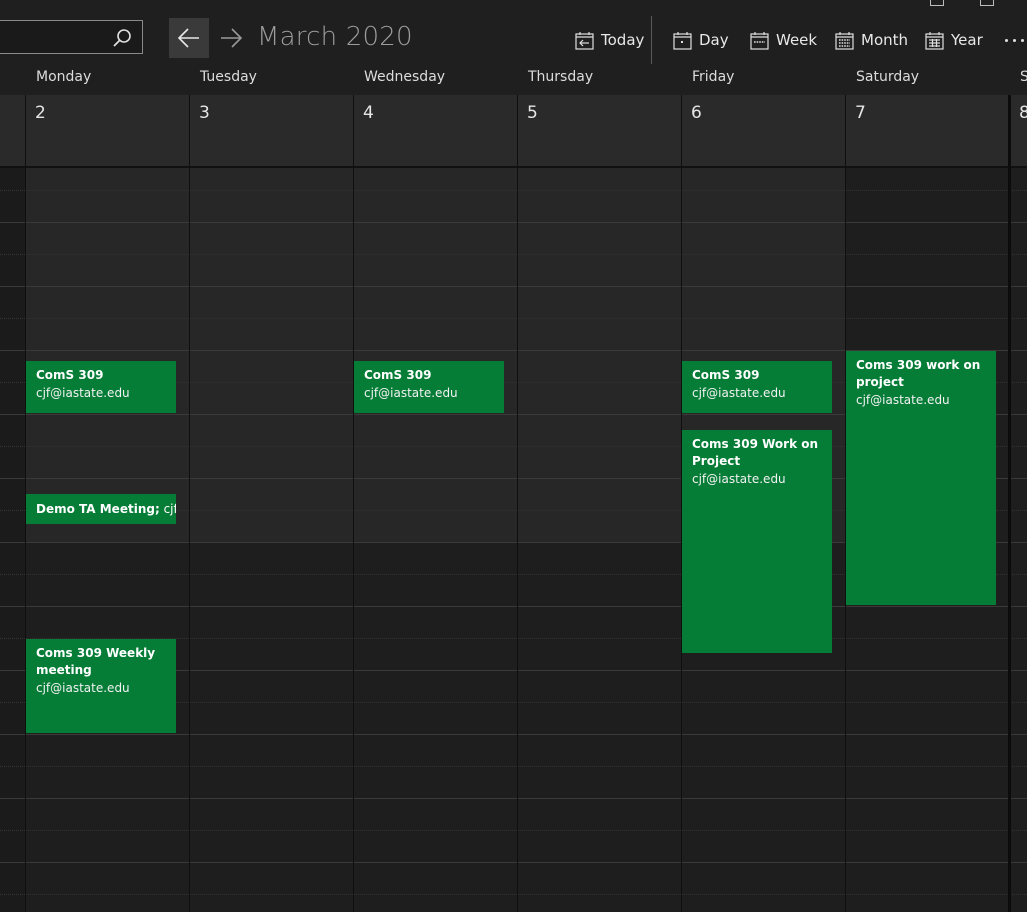  Describe the element at coordinates (713, 77) in the screenshot. I see `day-name-friday: Friday` at that location.